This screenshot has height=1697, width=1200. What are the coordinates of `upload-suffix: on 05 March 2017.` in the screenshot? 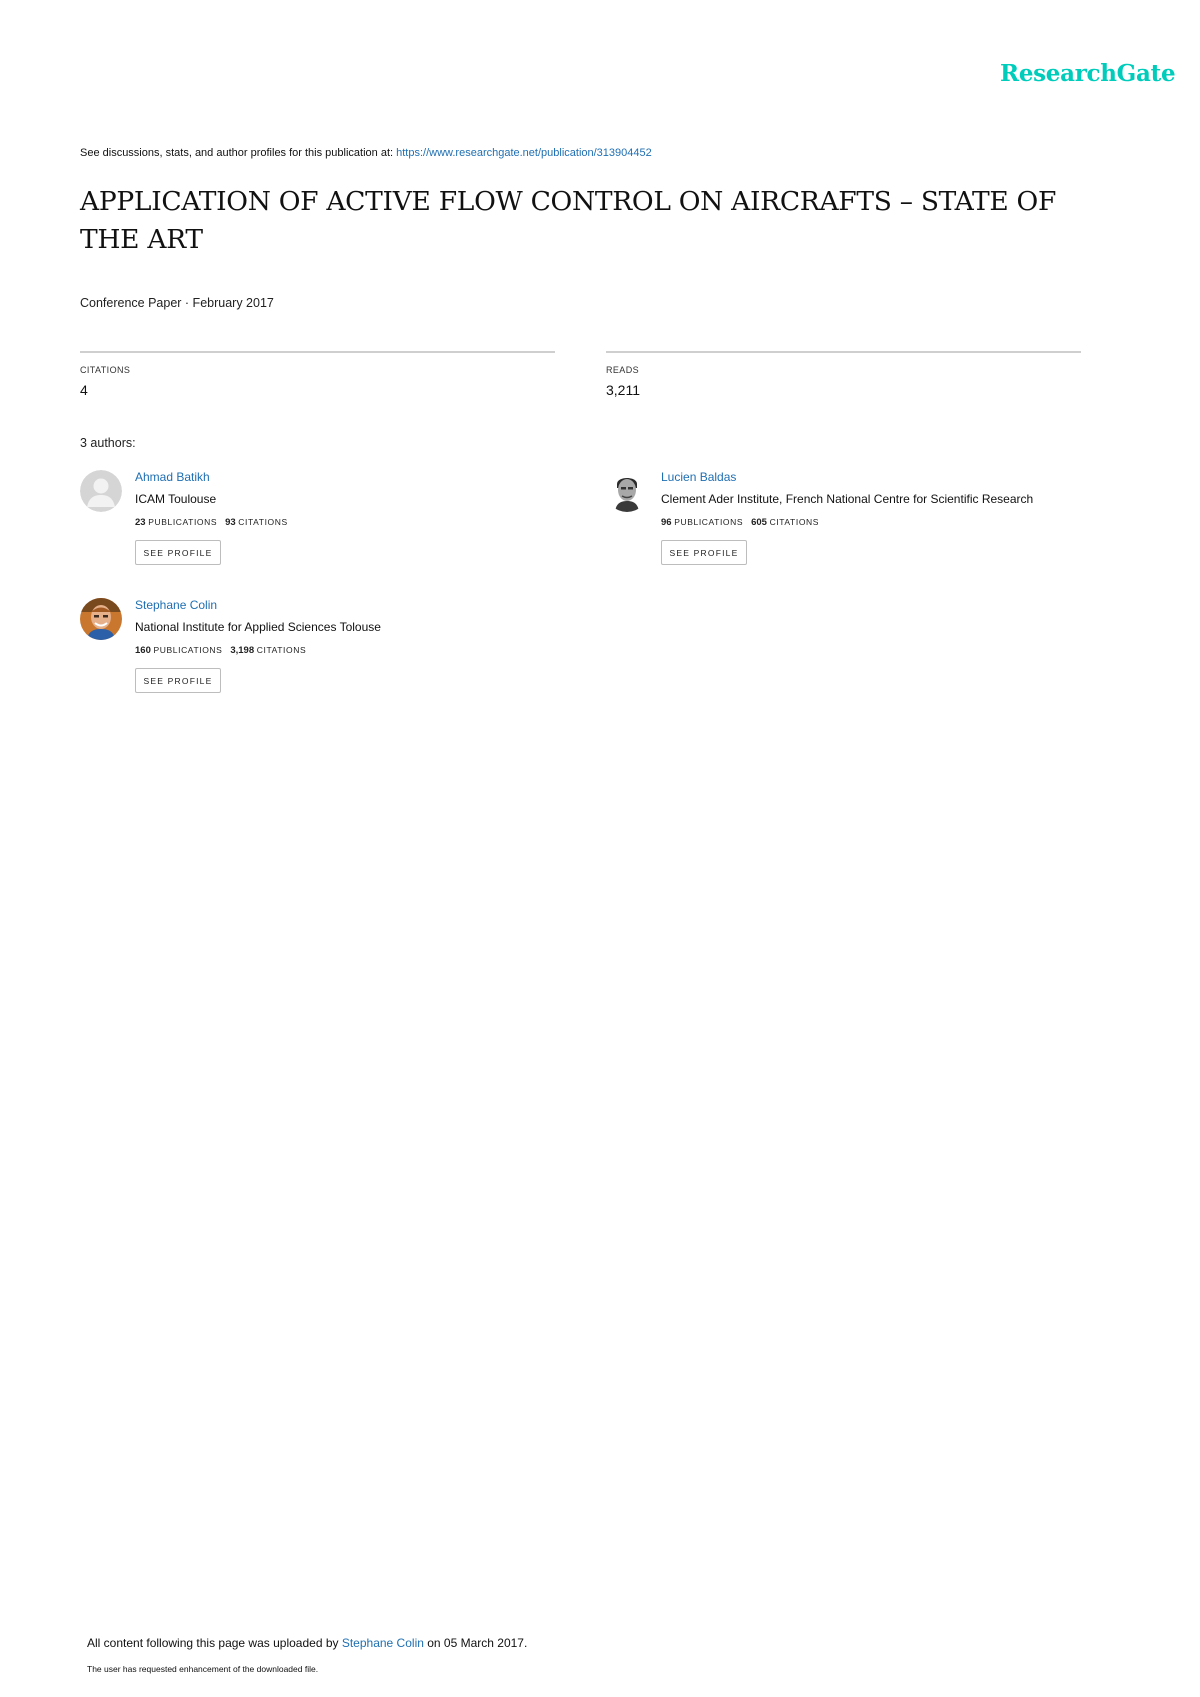 It's located at (475, 1643).